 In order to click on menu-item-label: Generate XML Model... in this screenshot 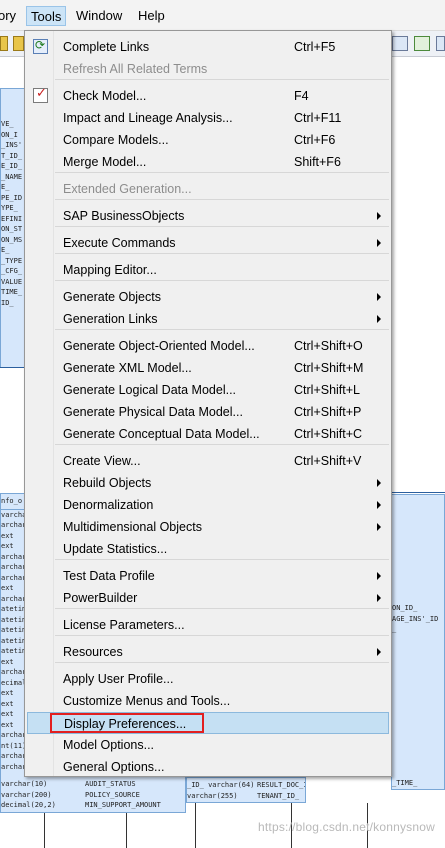, I will do `click(127, 368)`.